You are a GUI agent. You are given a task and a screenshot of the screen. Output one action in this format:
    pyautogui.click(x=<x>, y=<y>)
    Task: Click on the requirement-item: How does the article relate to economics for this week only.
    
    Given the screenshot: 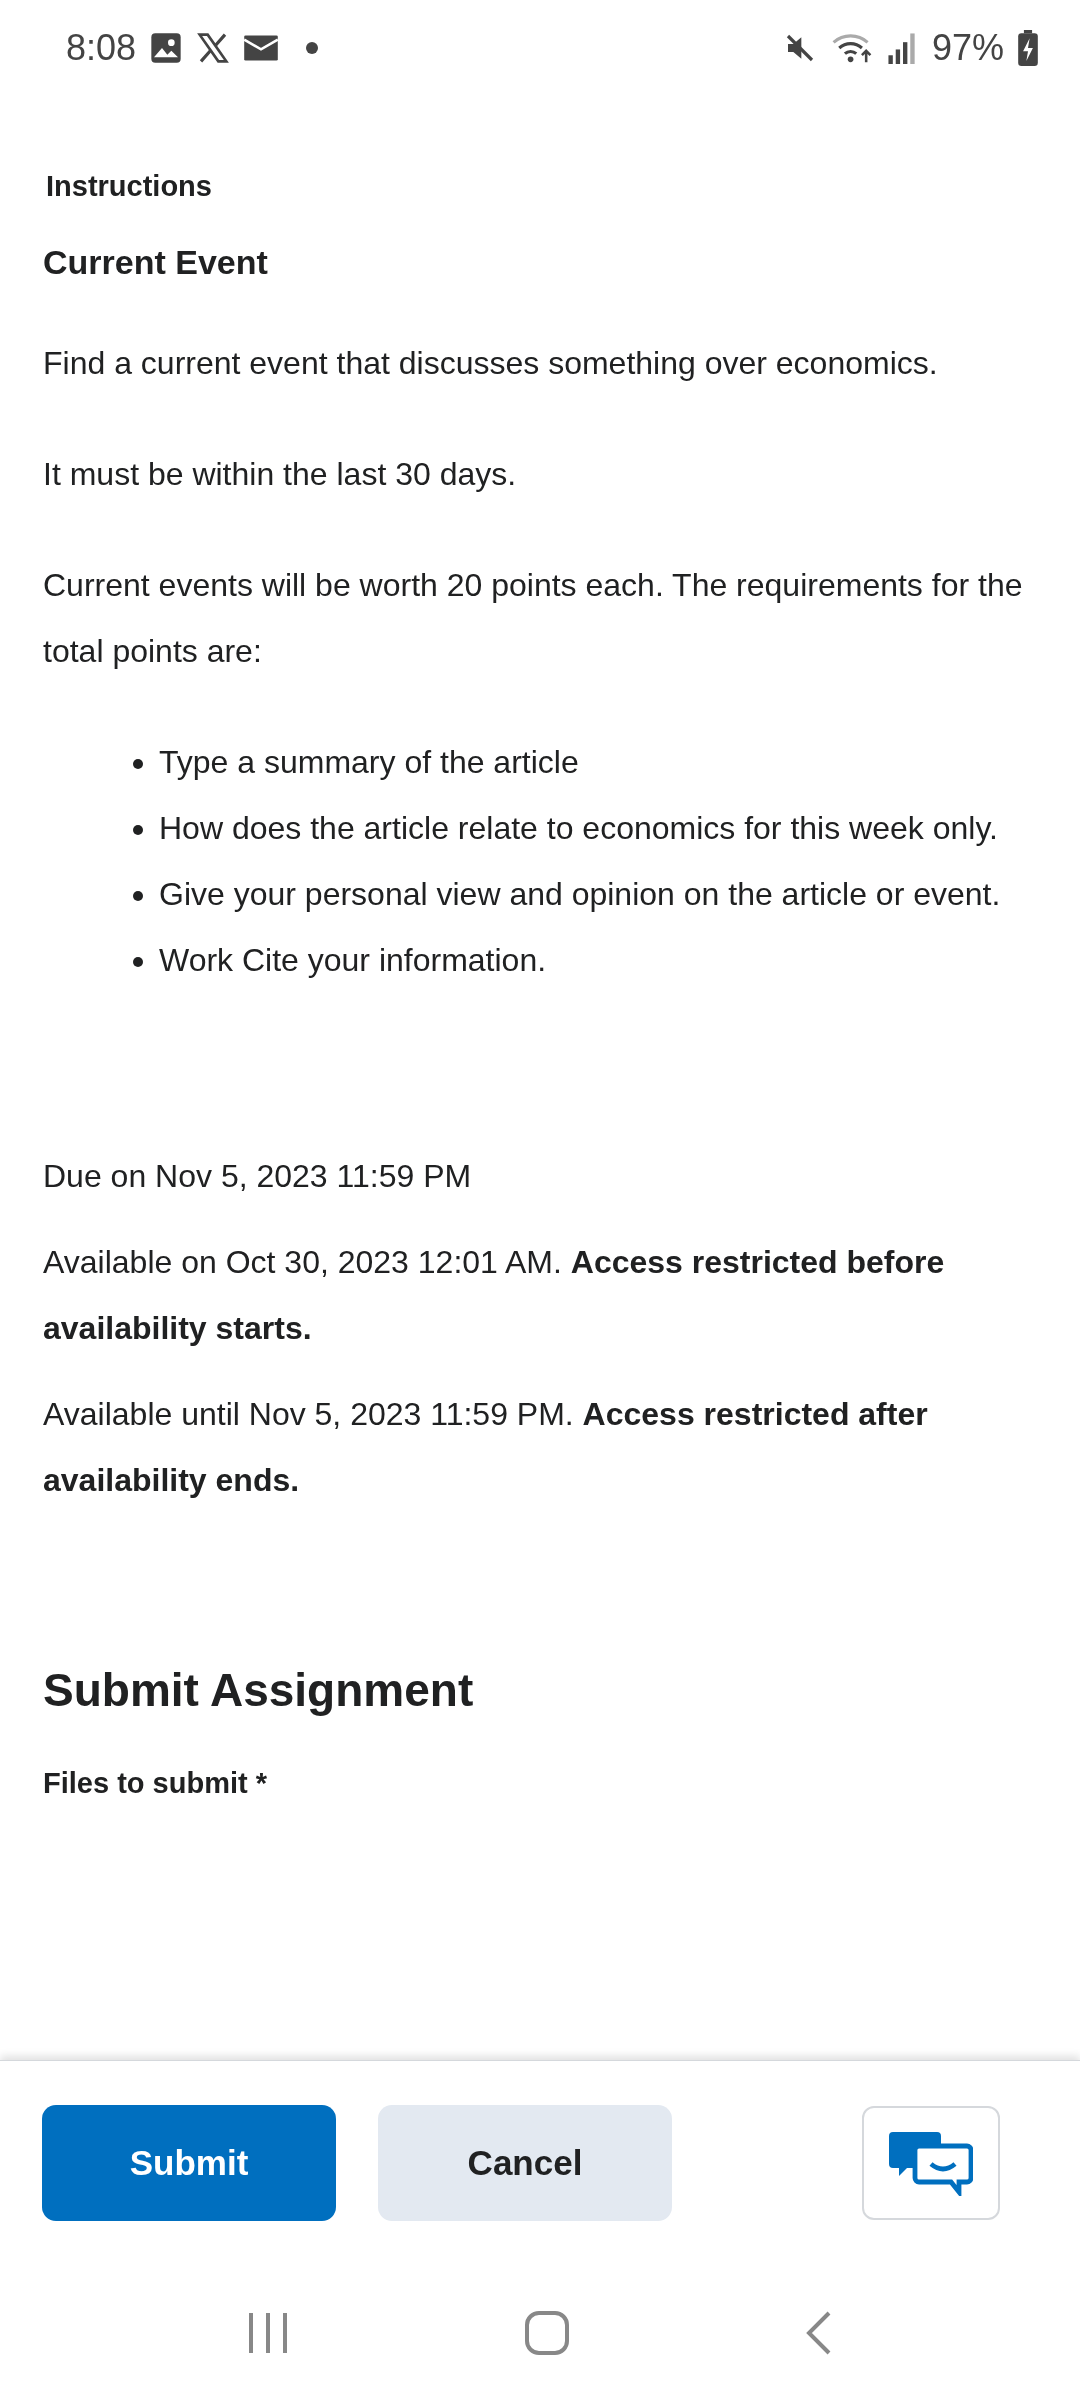 What is the action you would take?
    pyautogui.click(x=578, y=828)
    